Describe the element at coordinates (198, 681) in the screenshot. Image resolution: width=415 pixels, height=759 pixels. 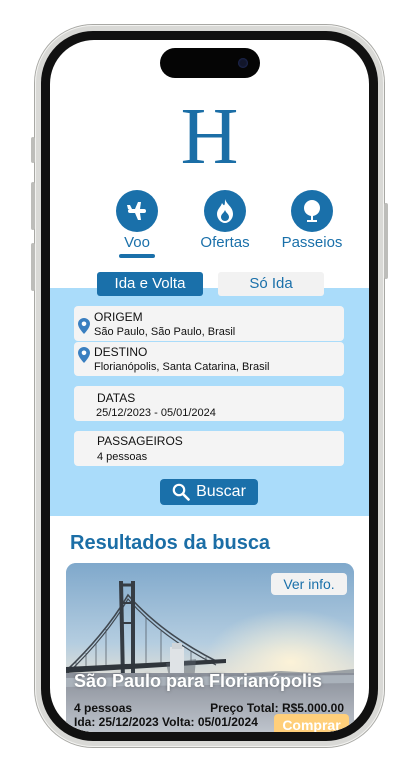
I see `result-card-title: São Paulo para Florianópolis` at that location.